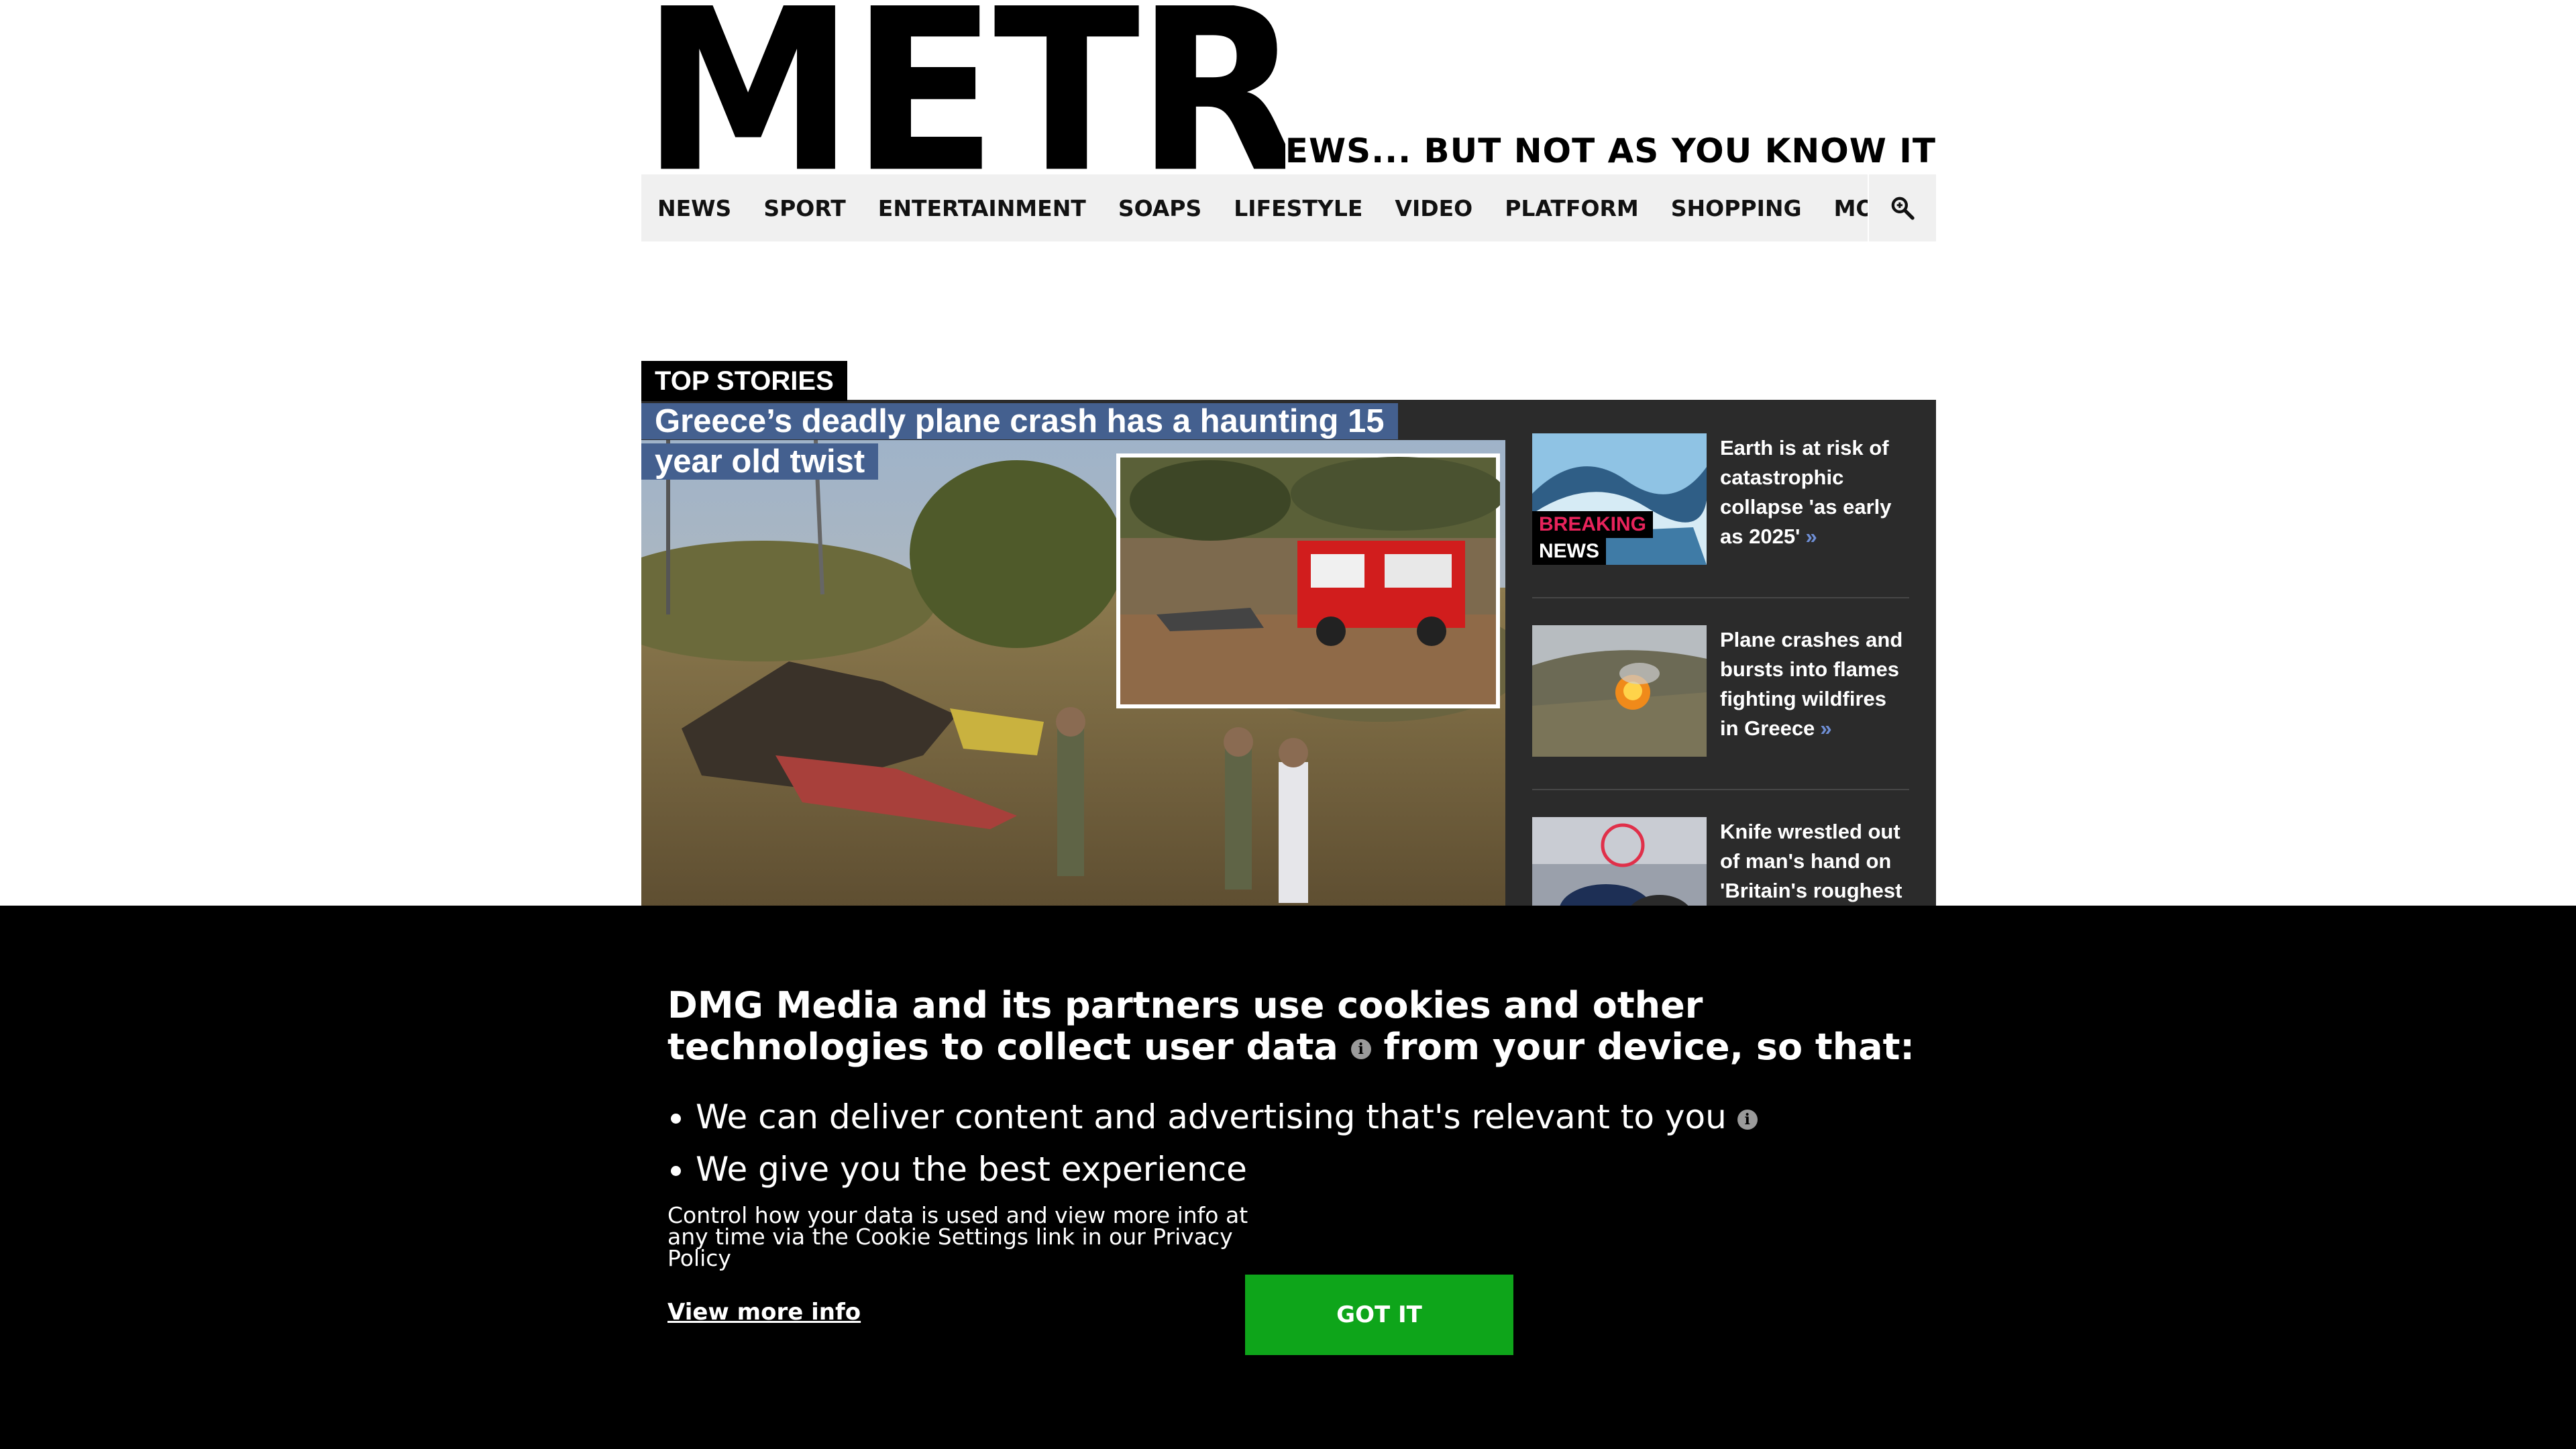 The image size is (2576, 1449). I want to click on cookie-title-part2: from your device, so that:, so click(1649, 1047).